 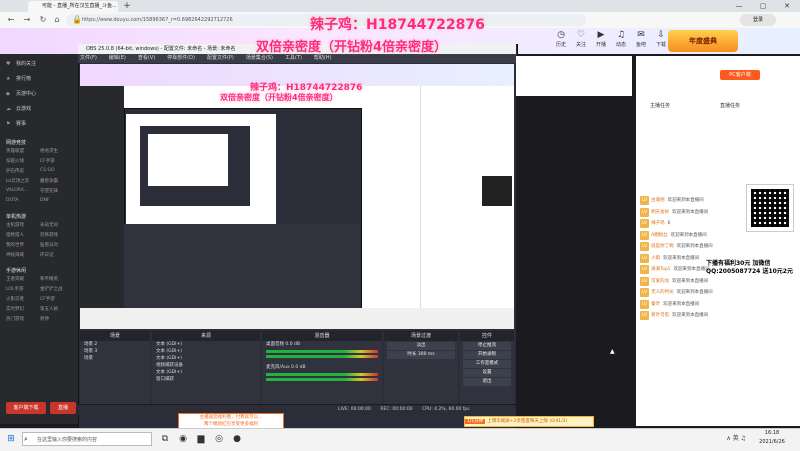 I want to click on promo-banner: 年度盛典, so click(x=703, y=41).